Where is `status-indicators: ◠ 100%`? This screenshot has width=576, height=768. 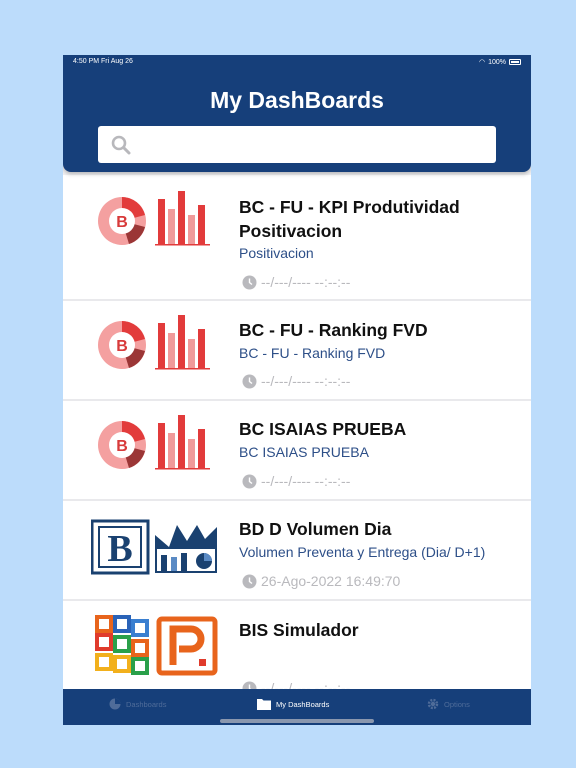 status-indicators: ◠ 100% is located at coordinates (500, 62).